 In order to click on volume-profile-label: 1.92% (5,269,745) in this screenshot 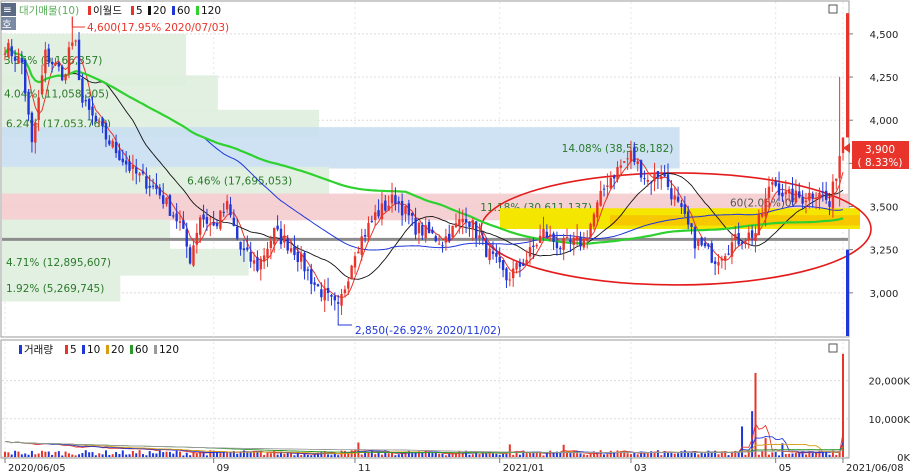, I will do `click(55, 289)`.